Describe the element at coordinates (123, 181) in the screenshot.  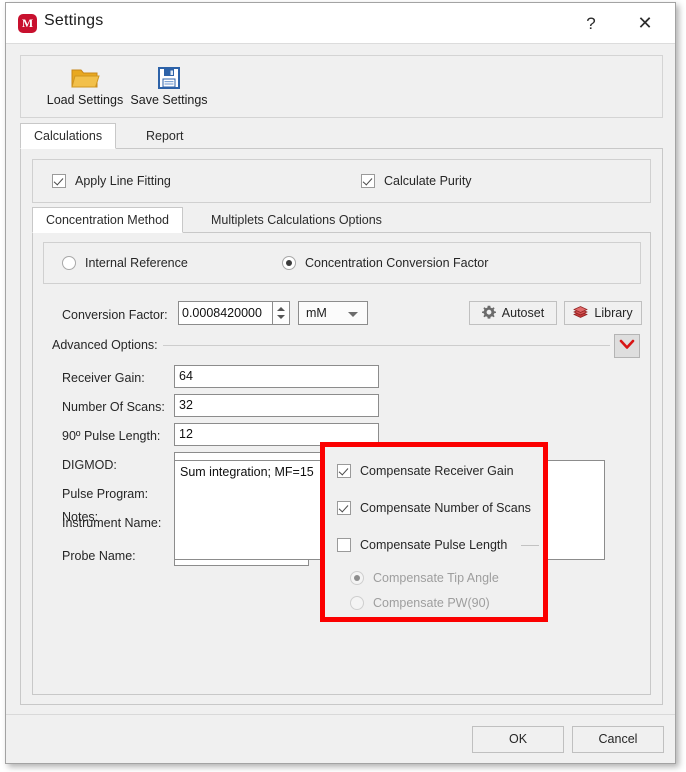
I see `checkbox-apply-line-fitting-label: Apply Line Fitting` at that location.